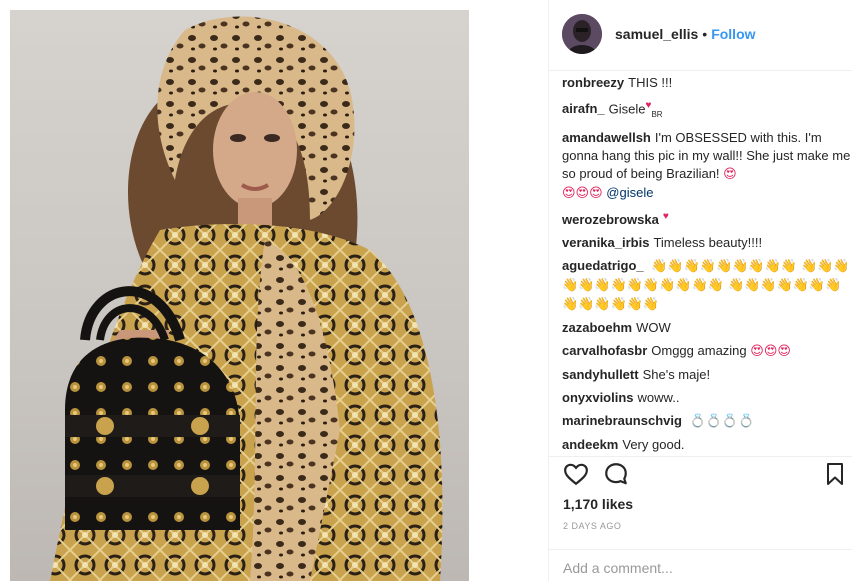 This screenshot has width=852, height=583. I want to click on comment-username: zazaboehm, so click(597, 327).